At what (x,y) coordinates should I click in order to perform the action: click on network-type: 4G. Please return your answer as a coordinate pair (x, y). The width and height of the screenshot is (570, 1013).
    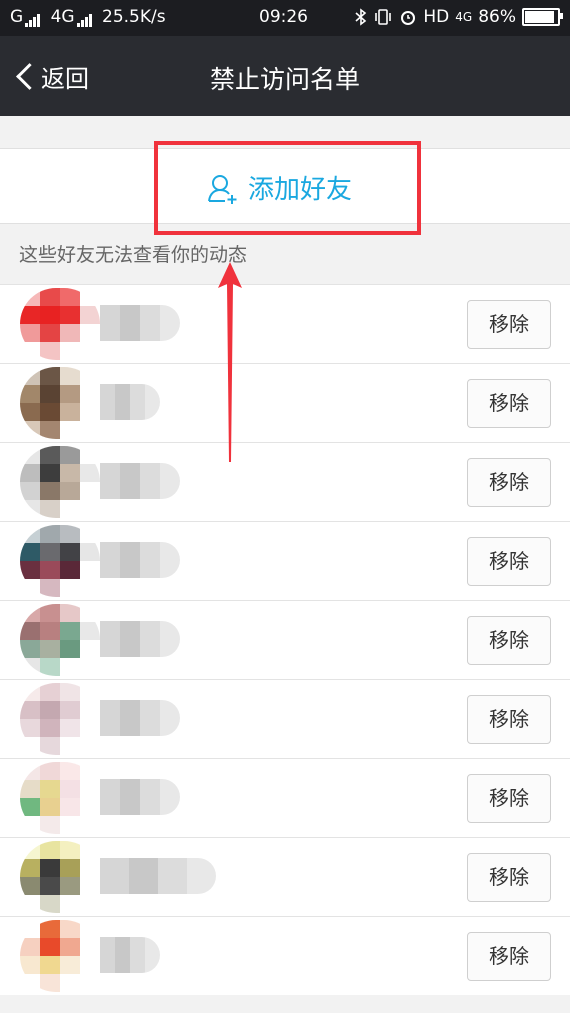
    Looking at the image, I should click on (62, 17).